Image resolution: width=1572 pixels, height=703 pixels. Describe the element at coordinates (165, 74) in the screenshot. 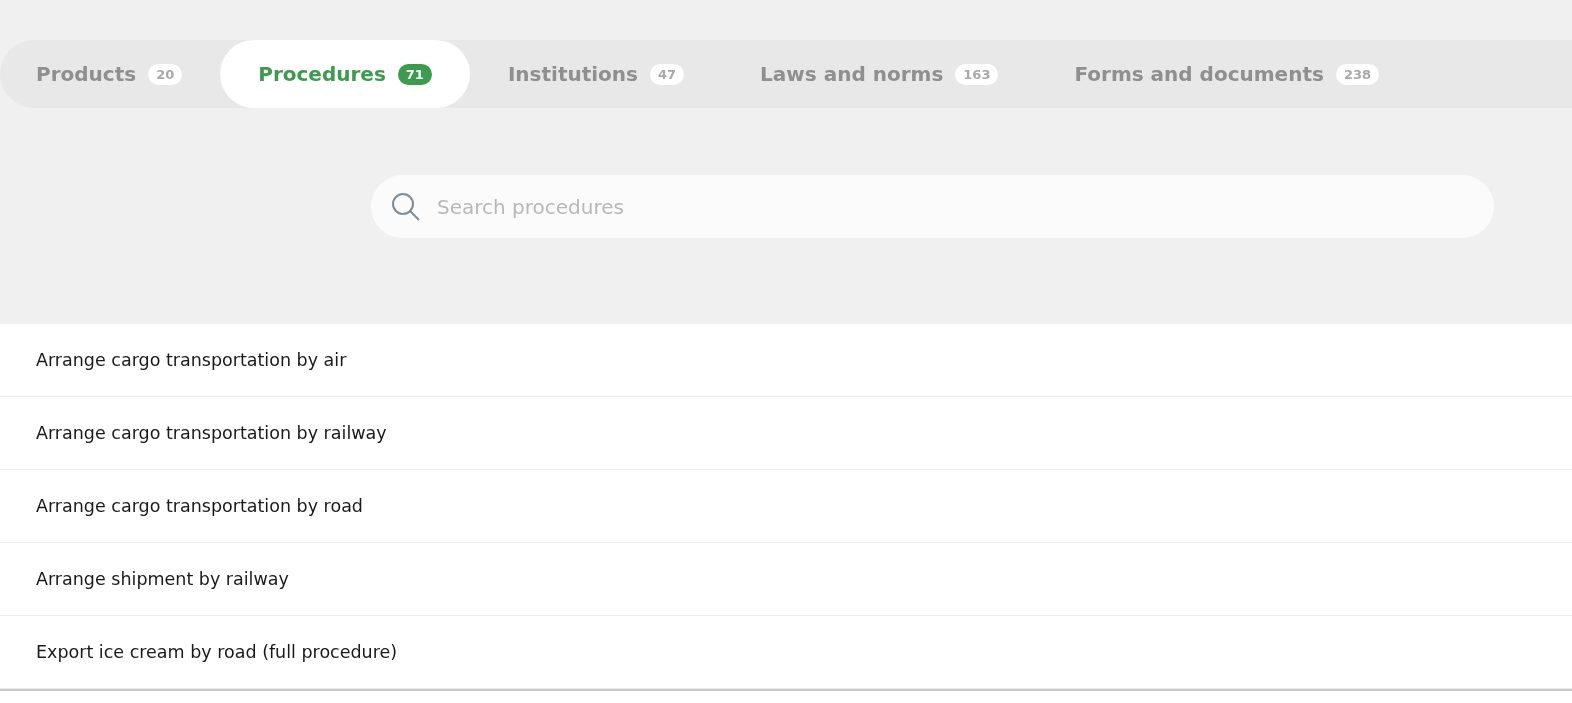

I see `count-badge: 20` at that location.